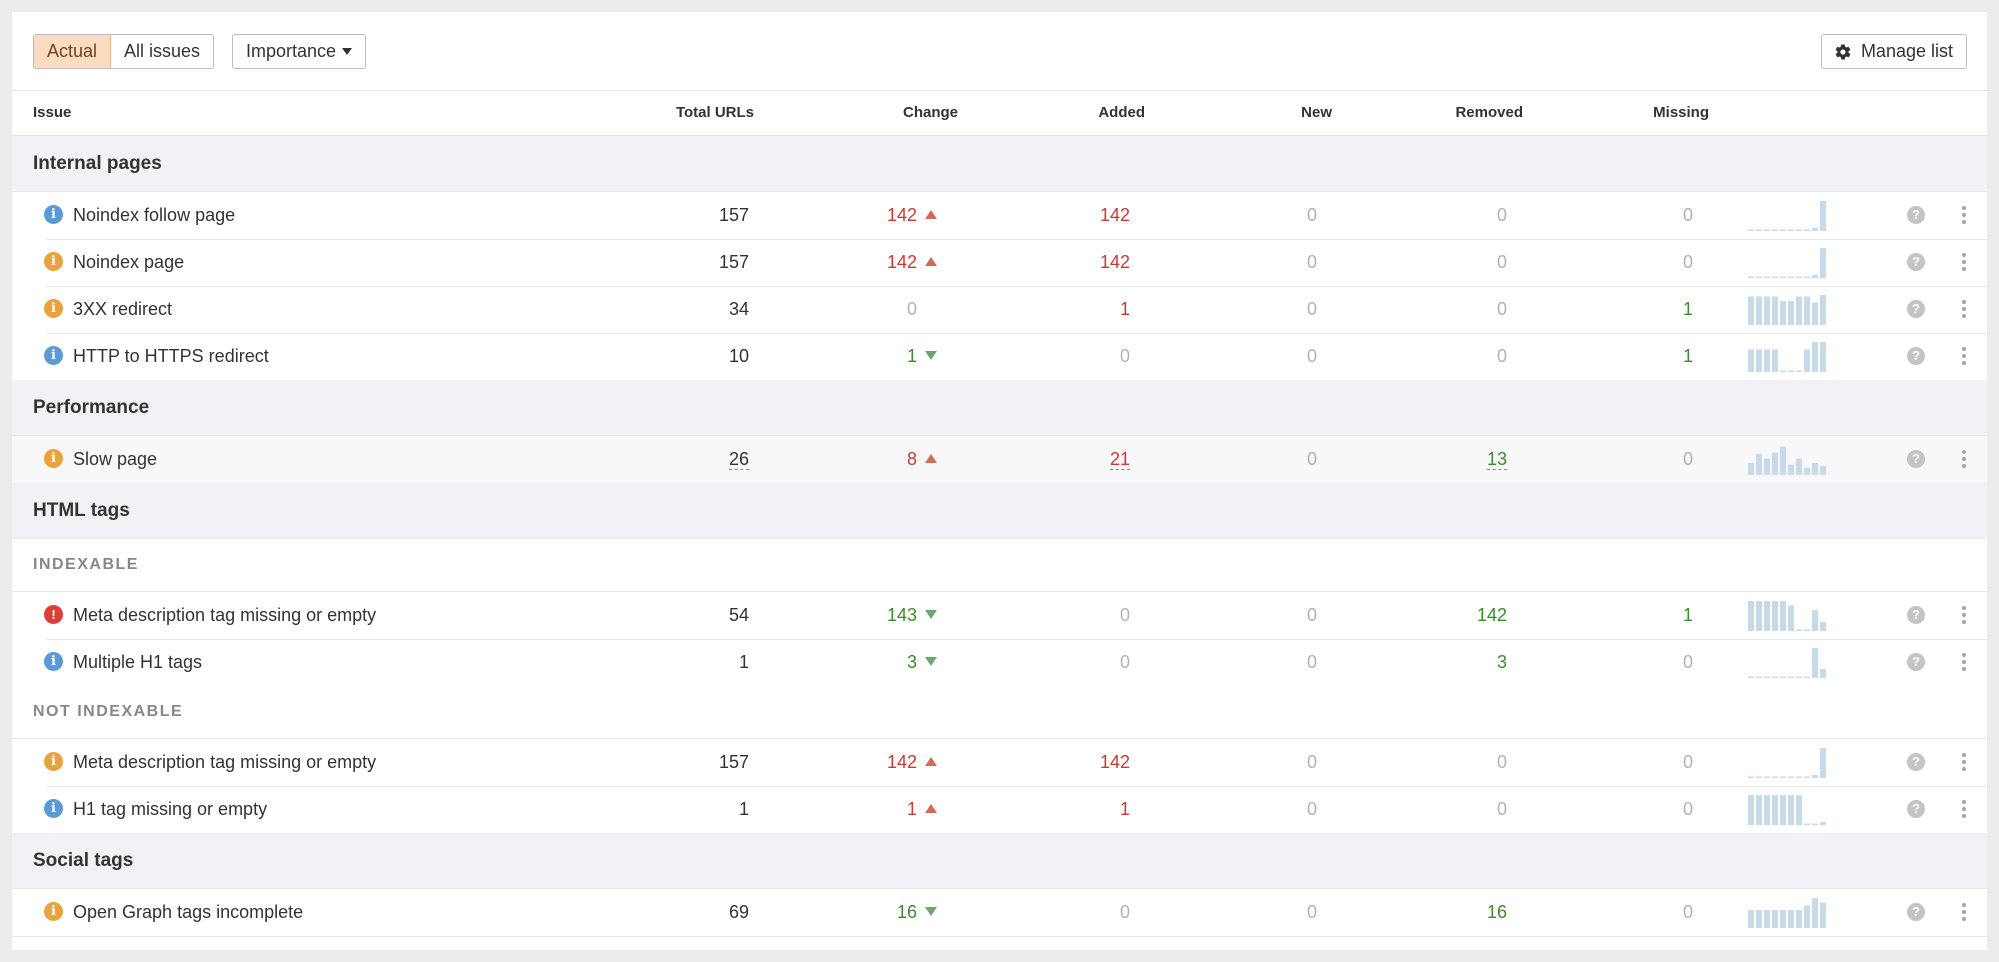  I want to click on added: 142, so click(1115, 262).